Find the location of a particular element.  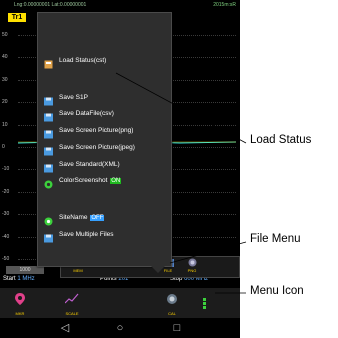

callout-file-menu: File Menu is located at coordinates (275, 239).